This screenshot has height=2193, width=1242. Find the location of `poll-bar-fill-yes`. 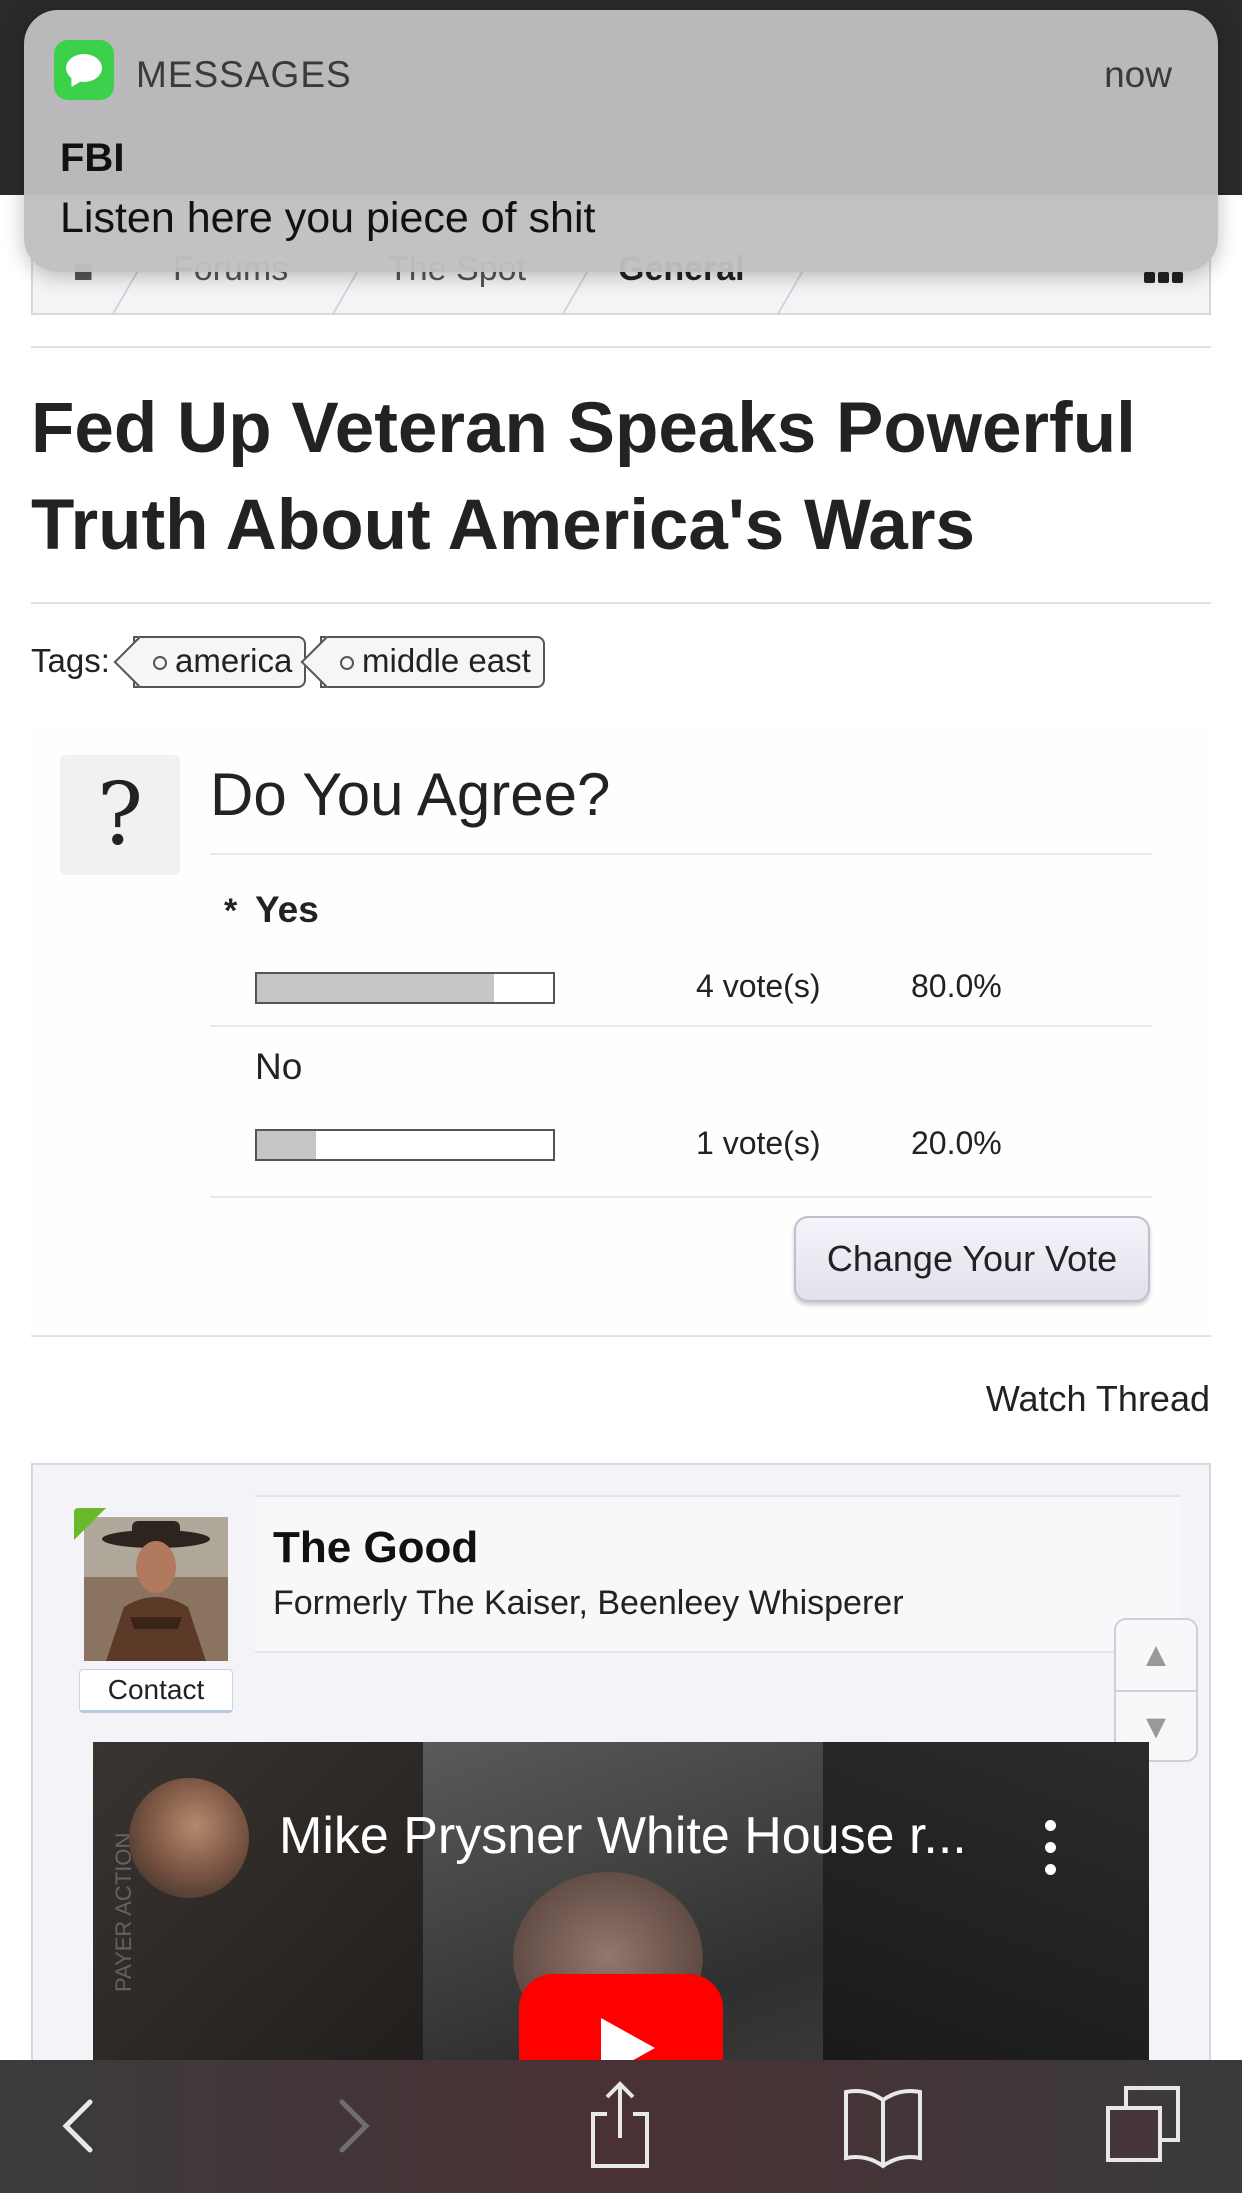

poll-bar-fill-yes is located at coordinates (375, 988).